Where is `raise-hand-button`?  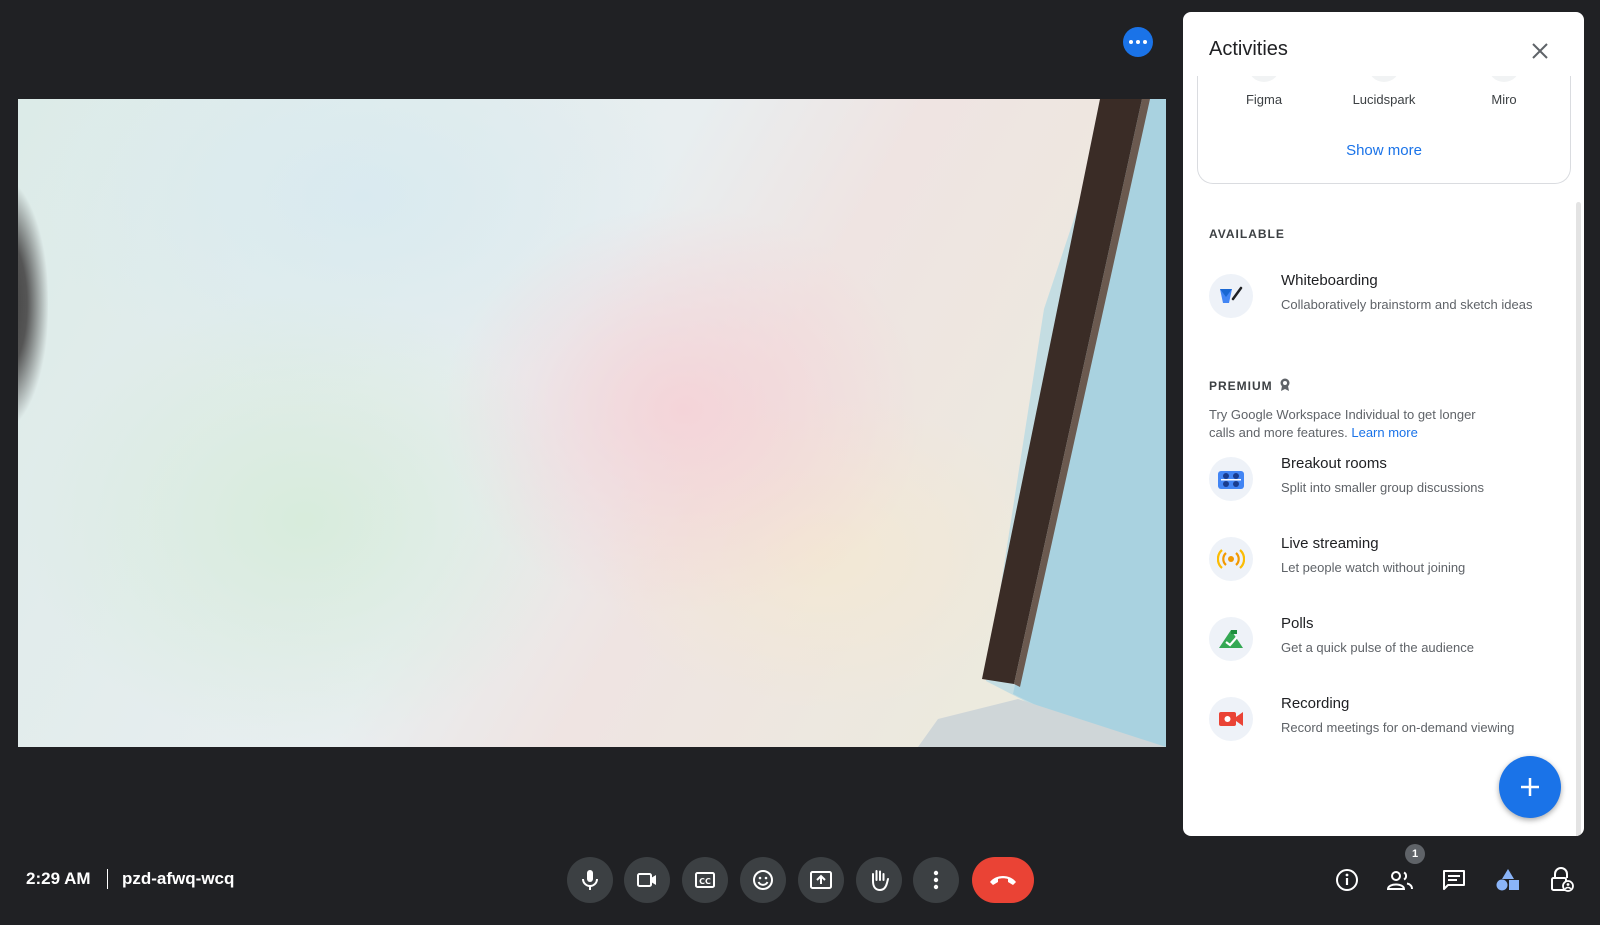
raise-hand-button is located at coordinates (879, 880).